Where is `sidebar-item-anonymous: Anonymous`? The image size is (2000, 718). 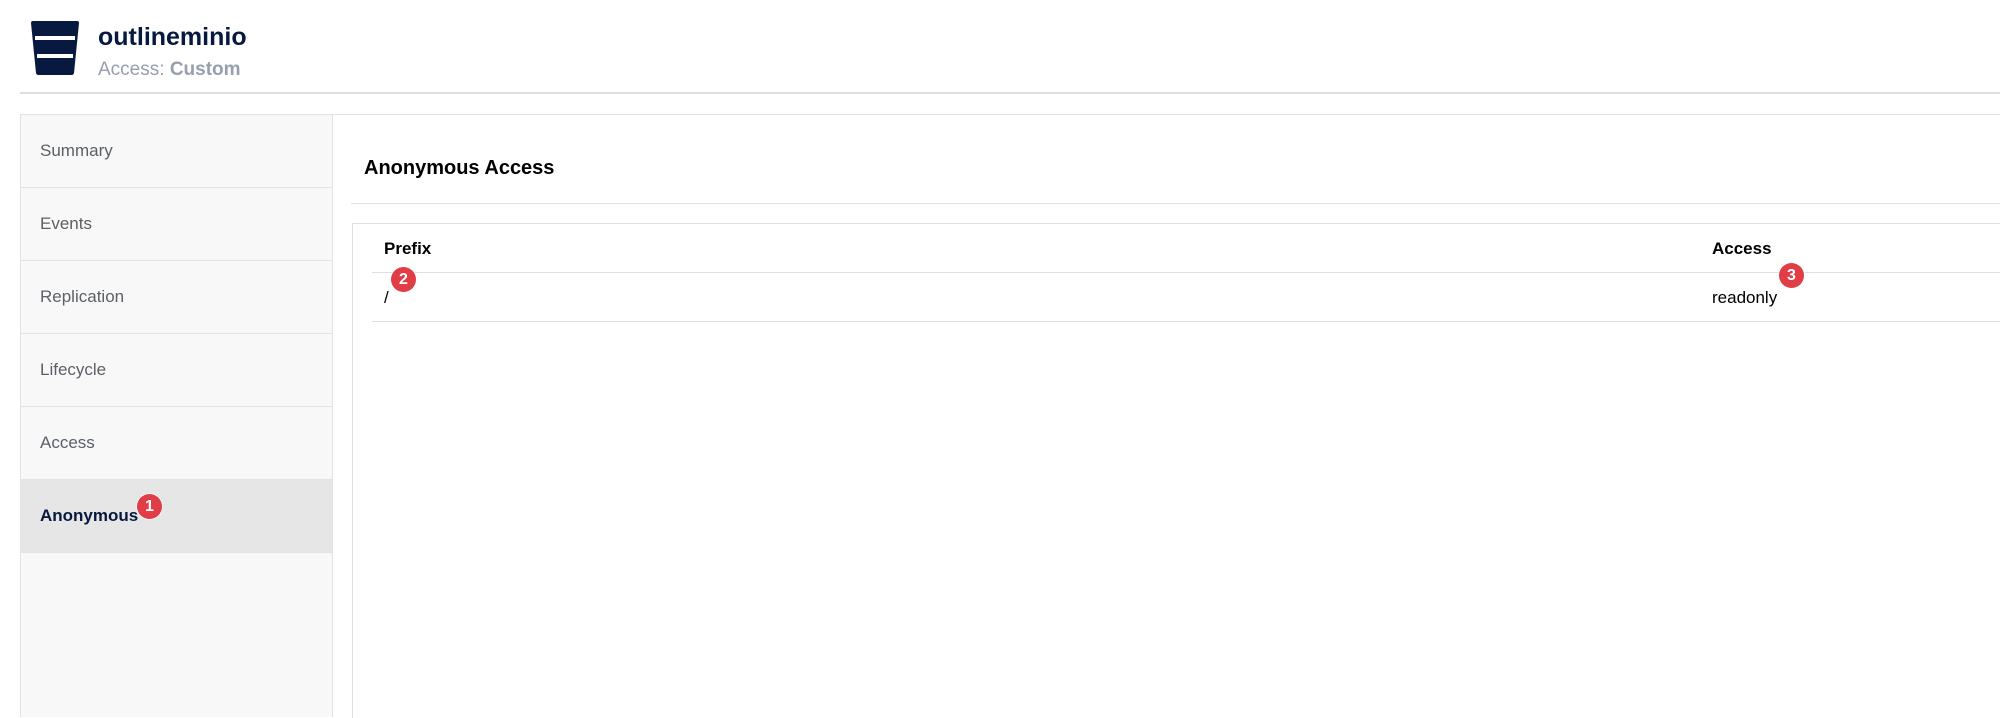 sidebar-item-anonymous: Anonymous is located at coordinates (176, 516).